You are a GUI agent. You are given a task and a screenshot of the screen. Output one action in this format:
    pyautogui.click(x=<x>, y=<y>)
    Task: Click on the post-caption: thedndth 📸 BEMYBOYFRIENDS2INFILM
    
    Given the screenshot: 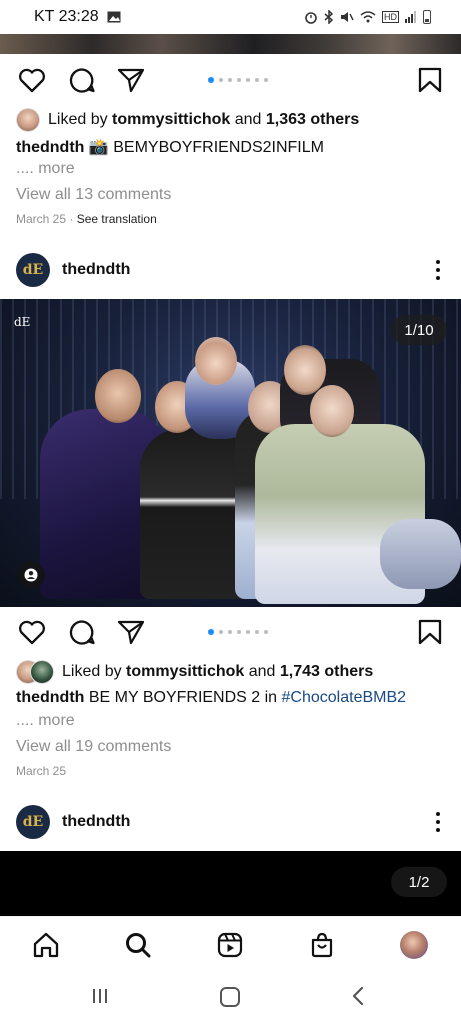 What is the action you would take?
    pyautogui.click(x=170, y=147)
    